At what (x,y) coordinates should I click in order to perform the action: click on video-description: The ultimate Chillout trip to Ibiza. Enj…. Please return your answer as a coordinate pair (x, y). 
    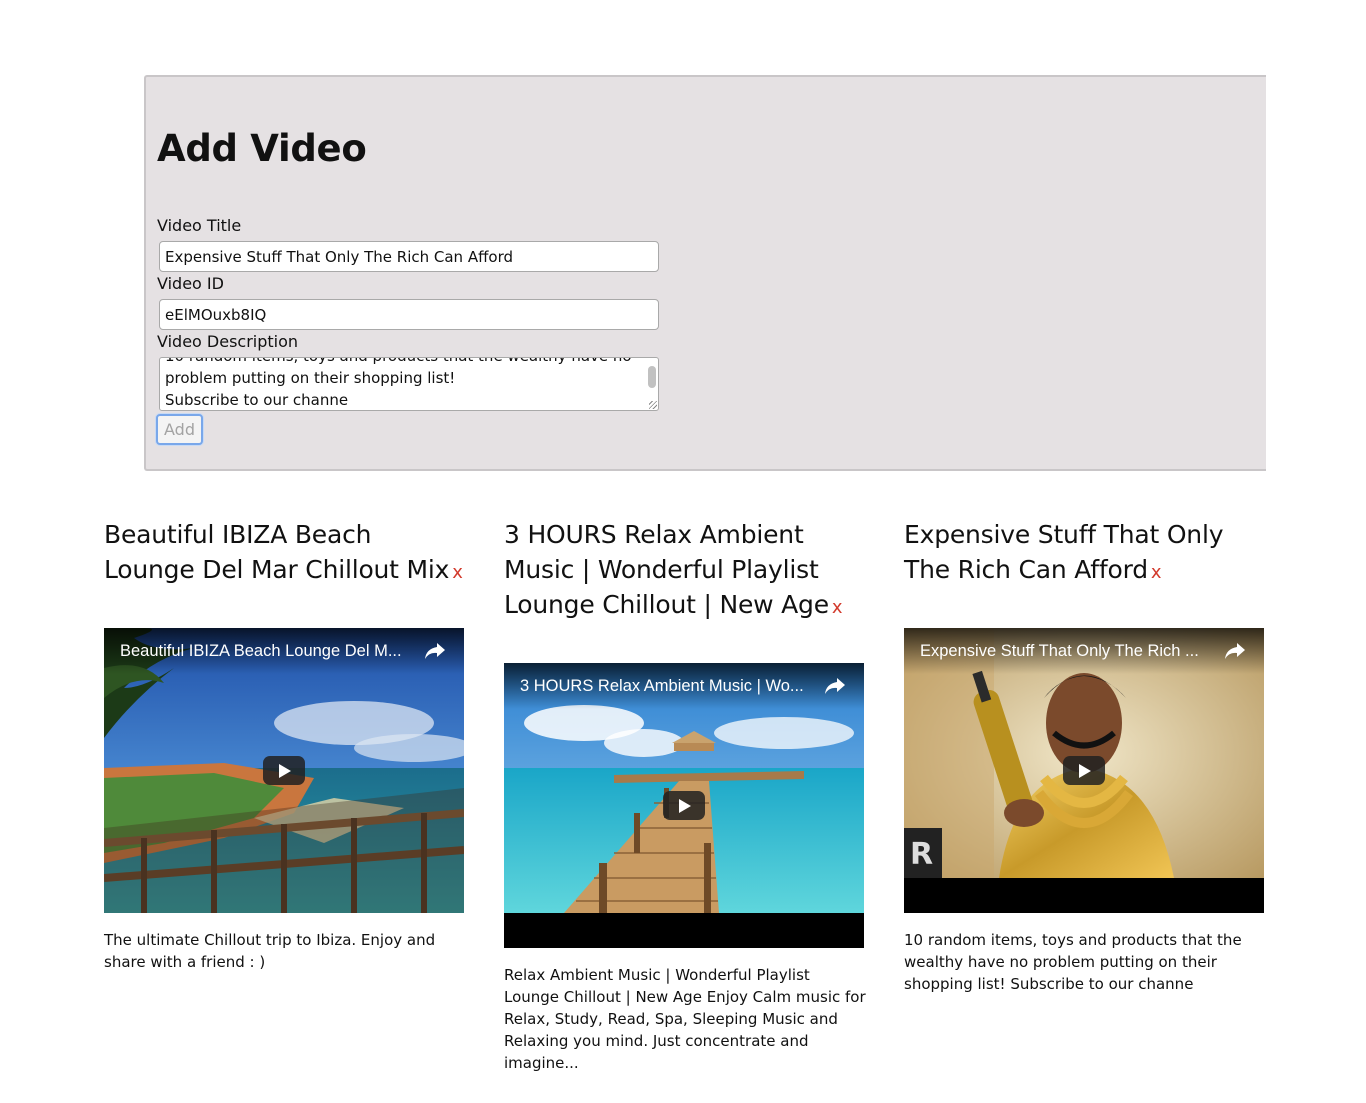
    Looking at the image, I should click on (270, 951).